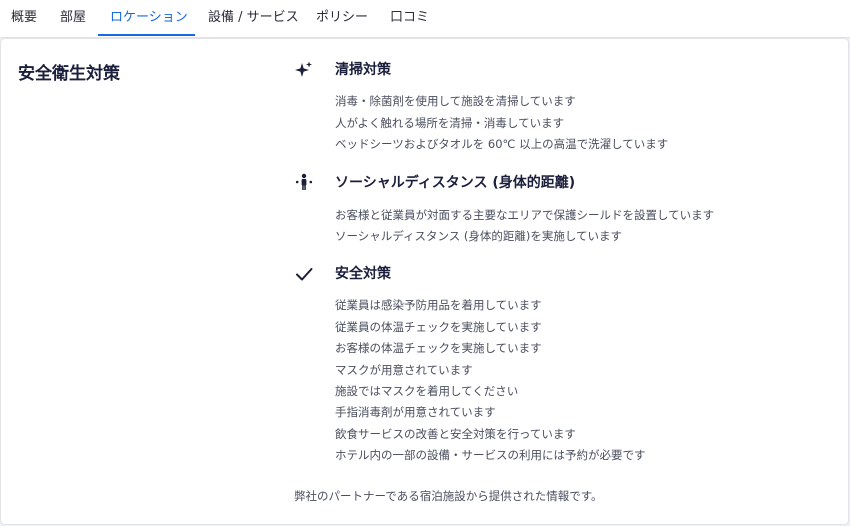 The image size is (850, 526). What do you see at coordinates (409, 18) in the screenshot?
I see `tab-reviews: 口コミ` at bounding box center [409, 18].